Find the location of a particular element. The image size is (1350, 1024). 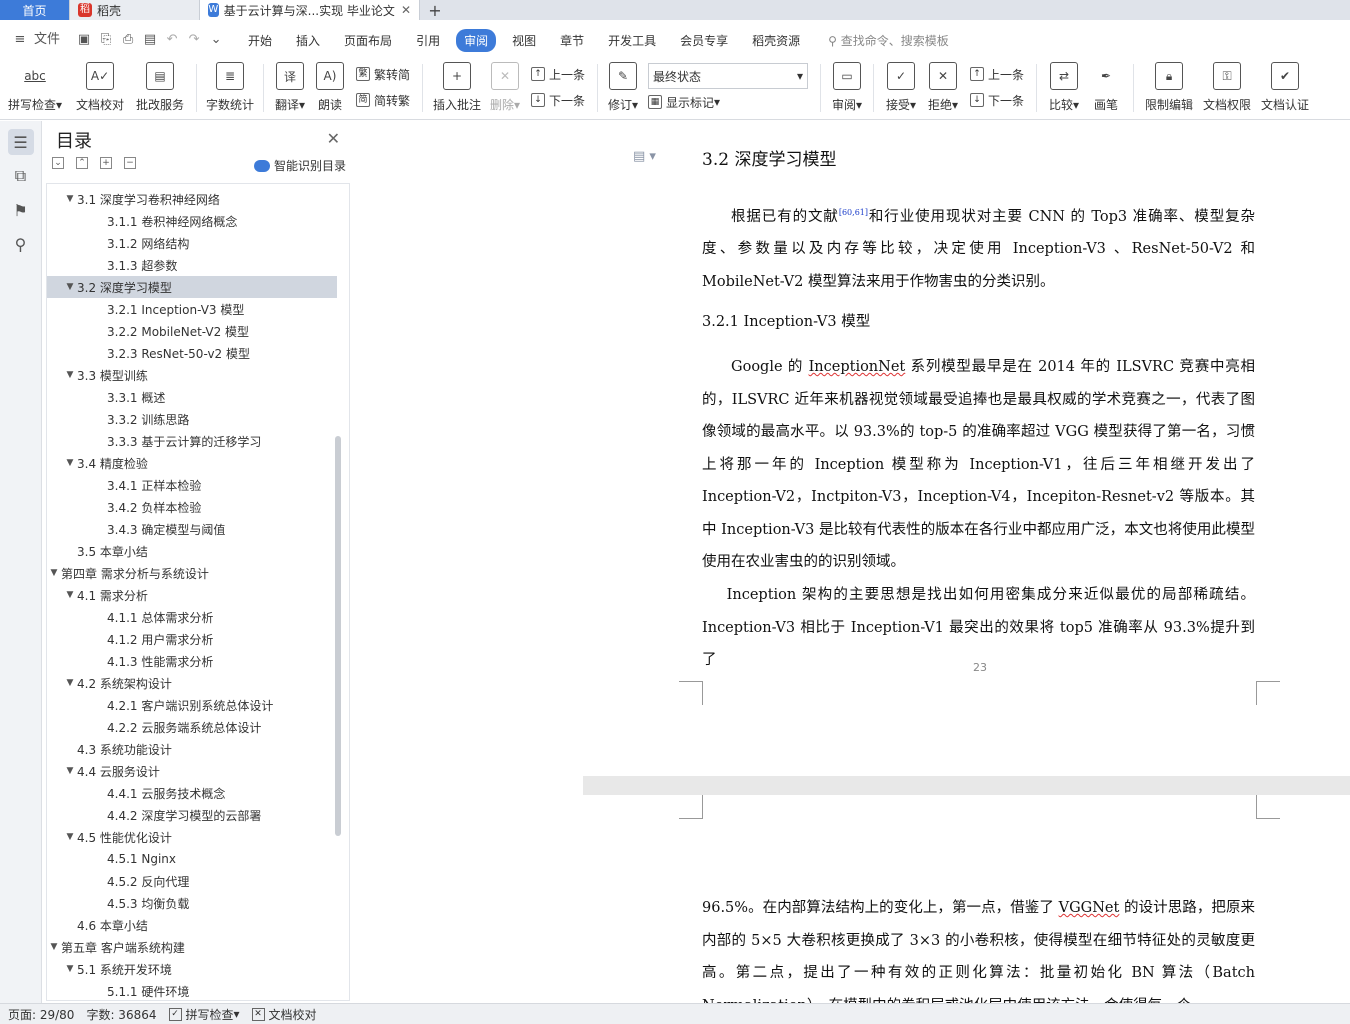

reject-button: ✕ 拒绝▾ is located at coordinates (943, 87).